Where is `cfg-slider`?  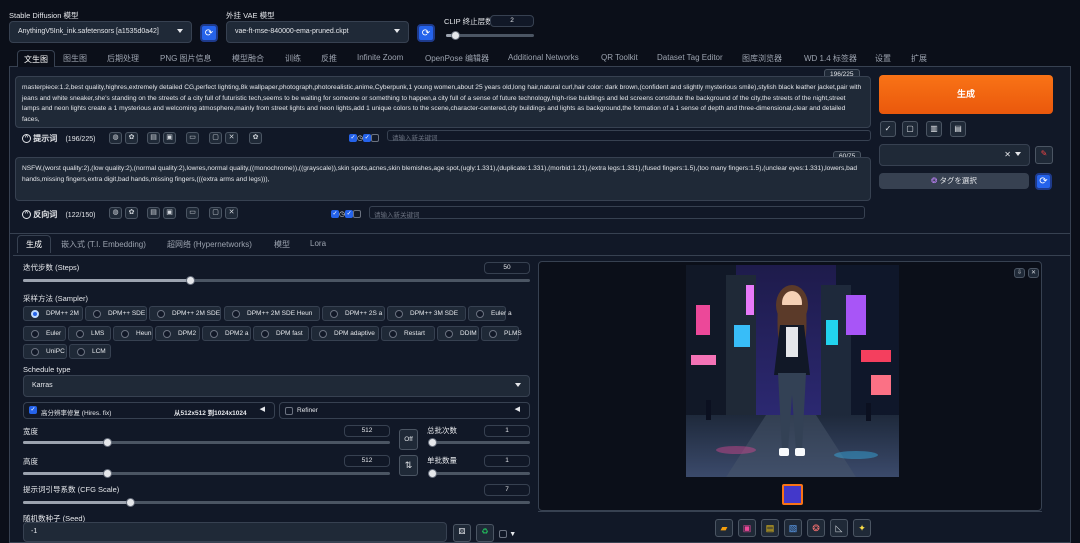 cfg-slider is located at coordinates (276, 502).